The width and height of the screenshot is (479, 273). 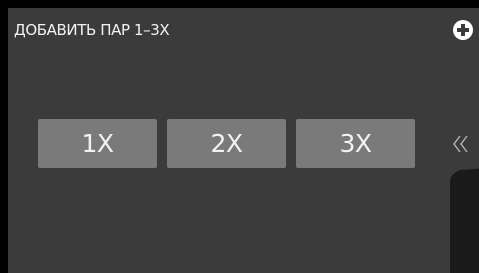 I want to click on double-chevron-left-icon, so click(x=460, y=144).